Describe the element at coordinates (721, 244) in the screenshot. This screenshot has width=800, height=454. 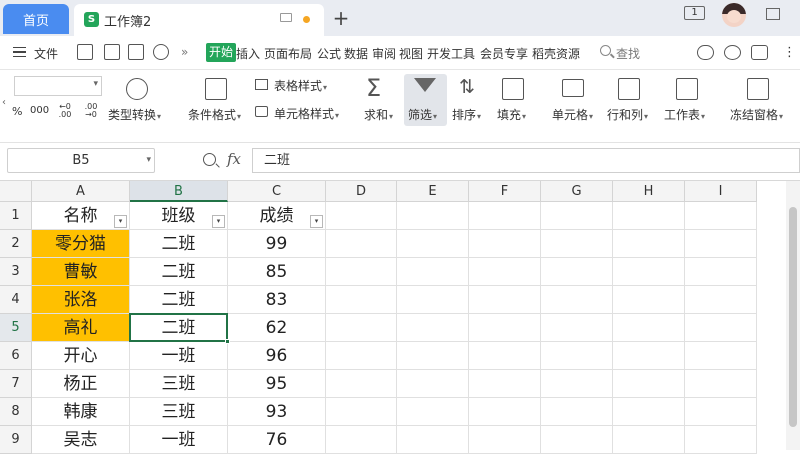
I see `cell-i2` at that location.